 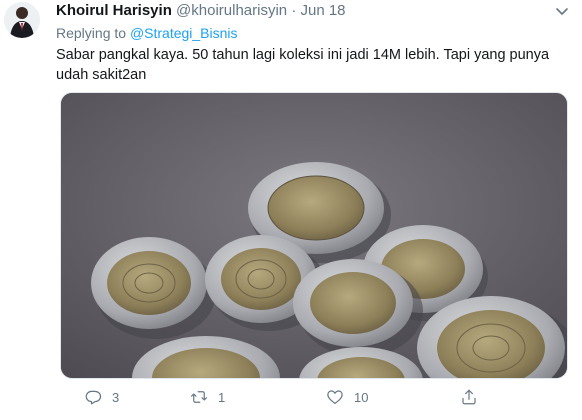 I want to click on retweet-button: 1, so click(x=207, y=397).